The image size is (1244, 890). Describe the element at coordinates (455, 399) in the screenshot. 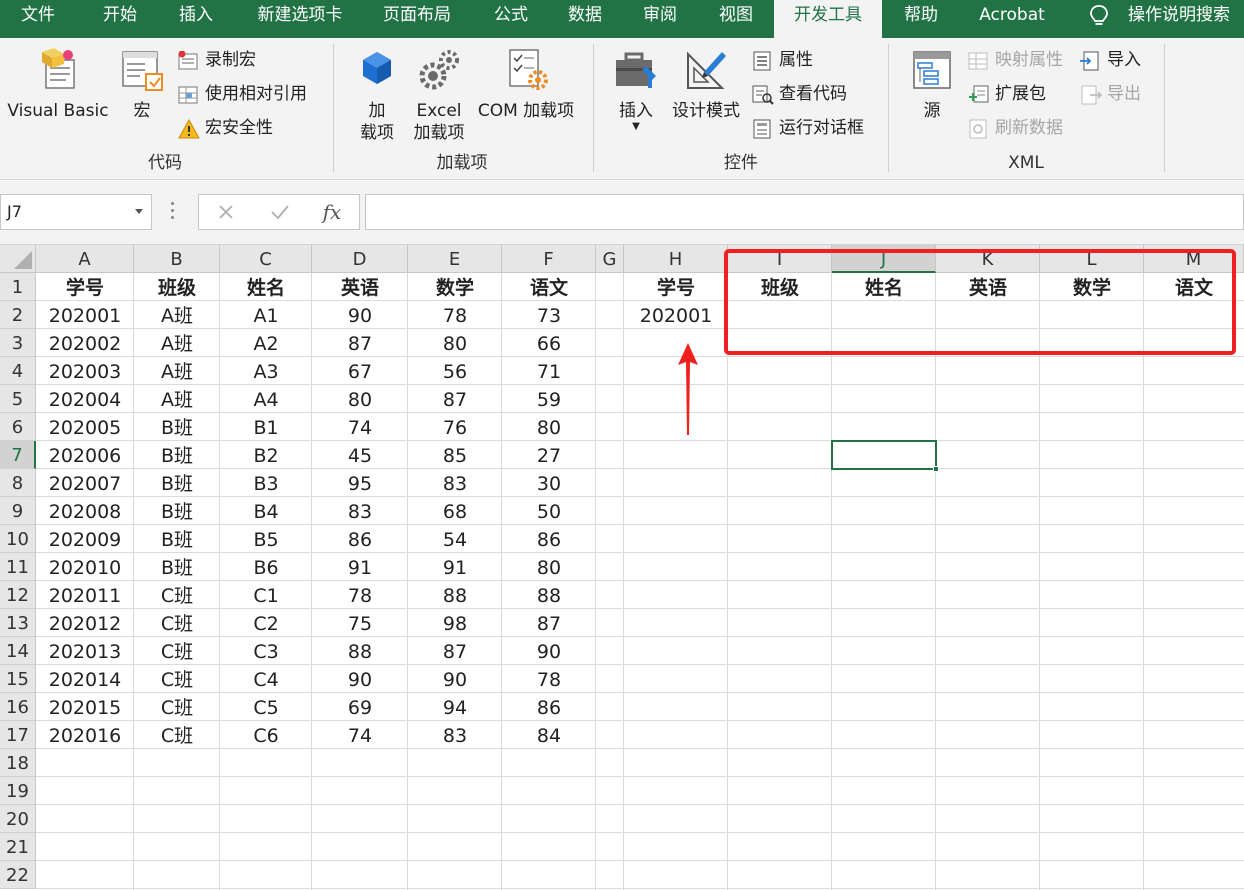

I see `cell-E5: 87` at that location.